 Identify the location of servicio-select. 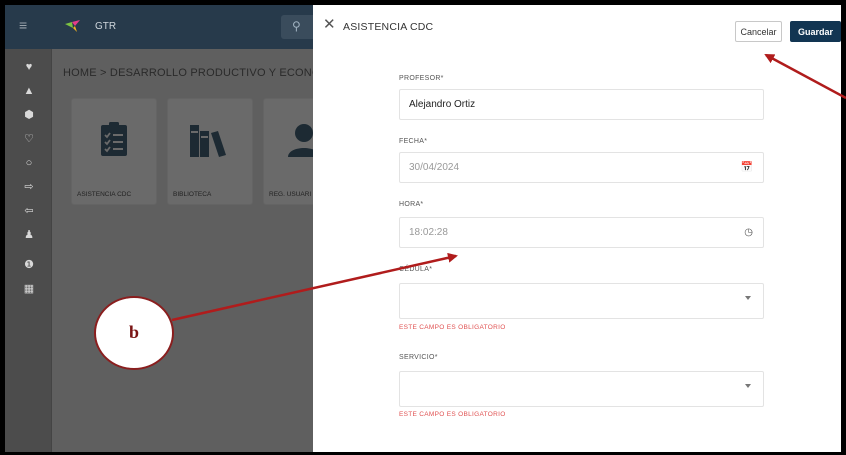
(581, 389).